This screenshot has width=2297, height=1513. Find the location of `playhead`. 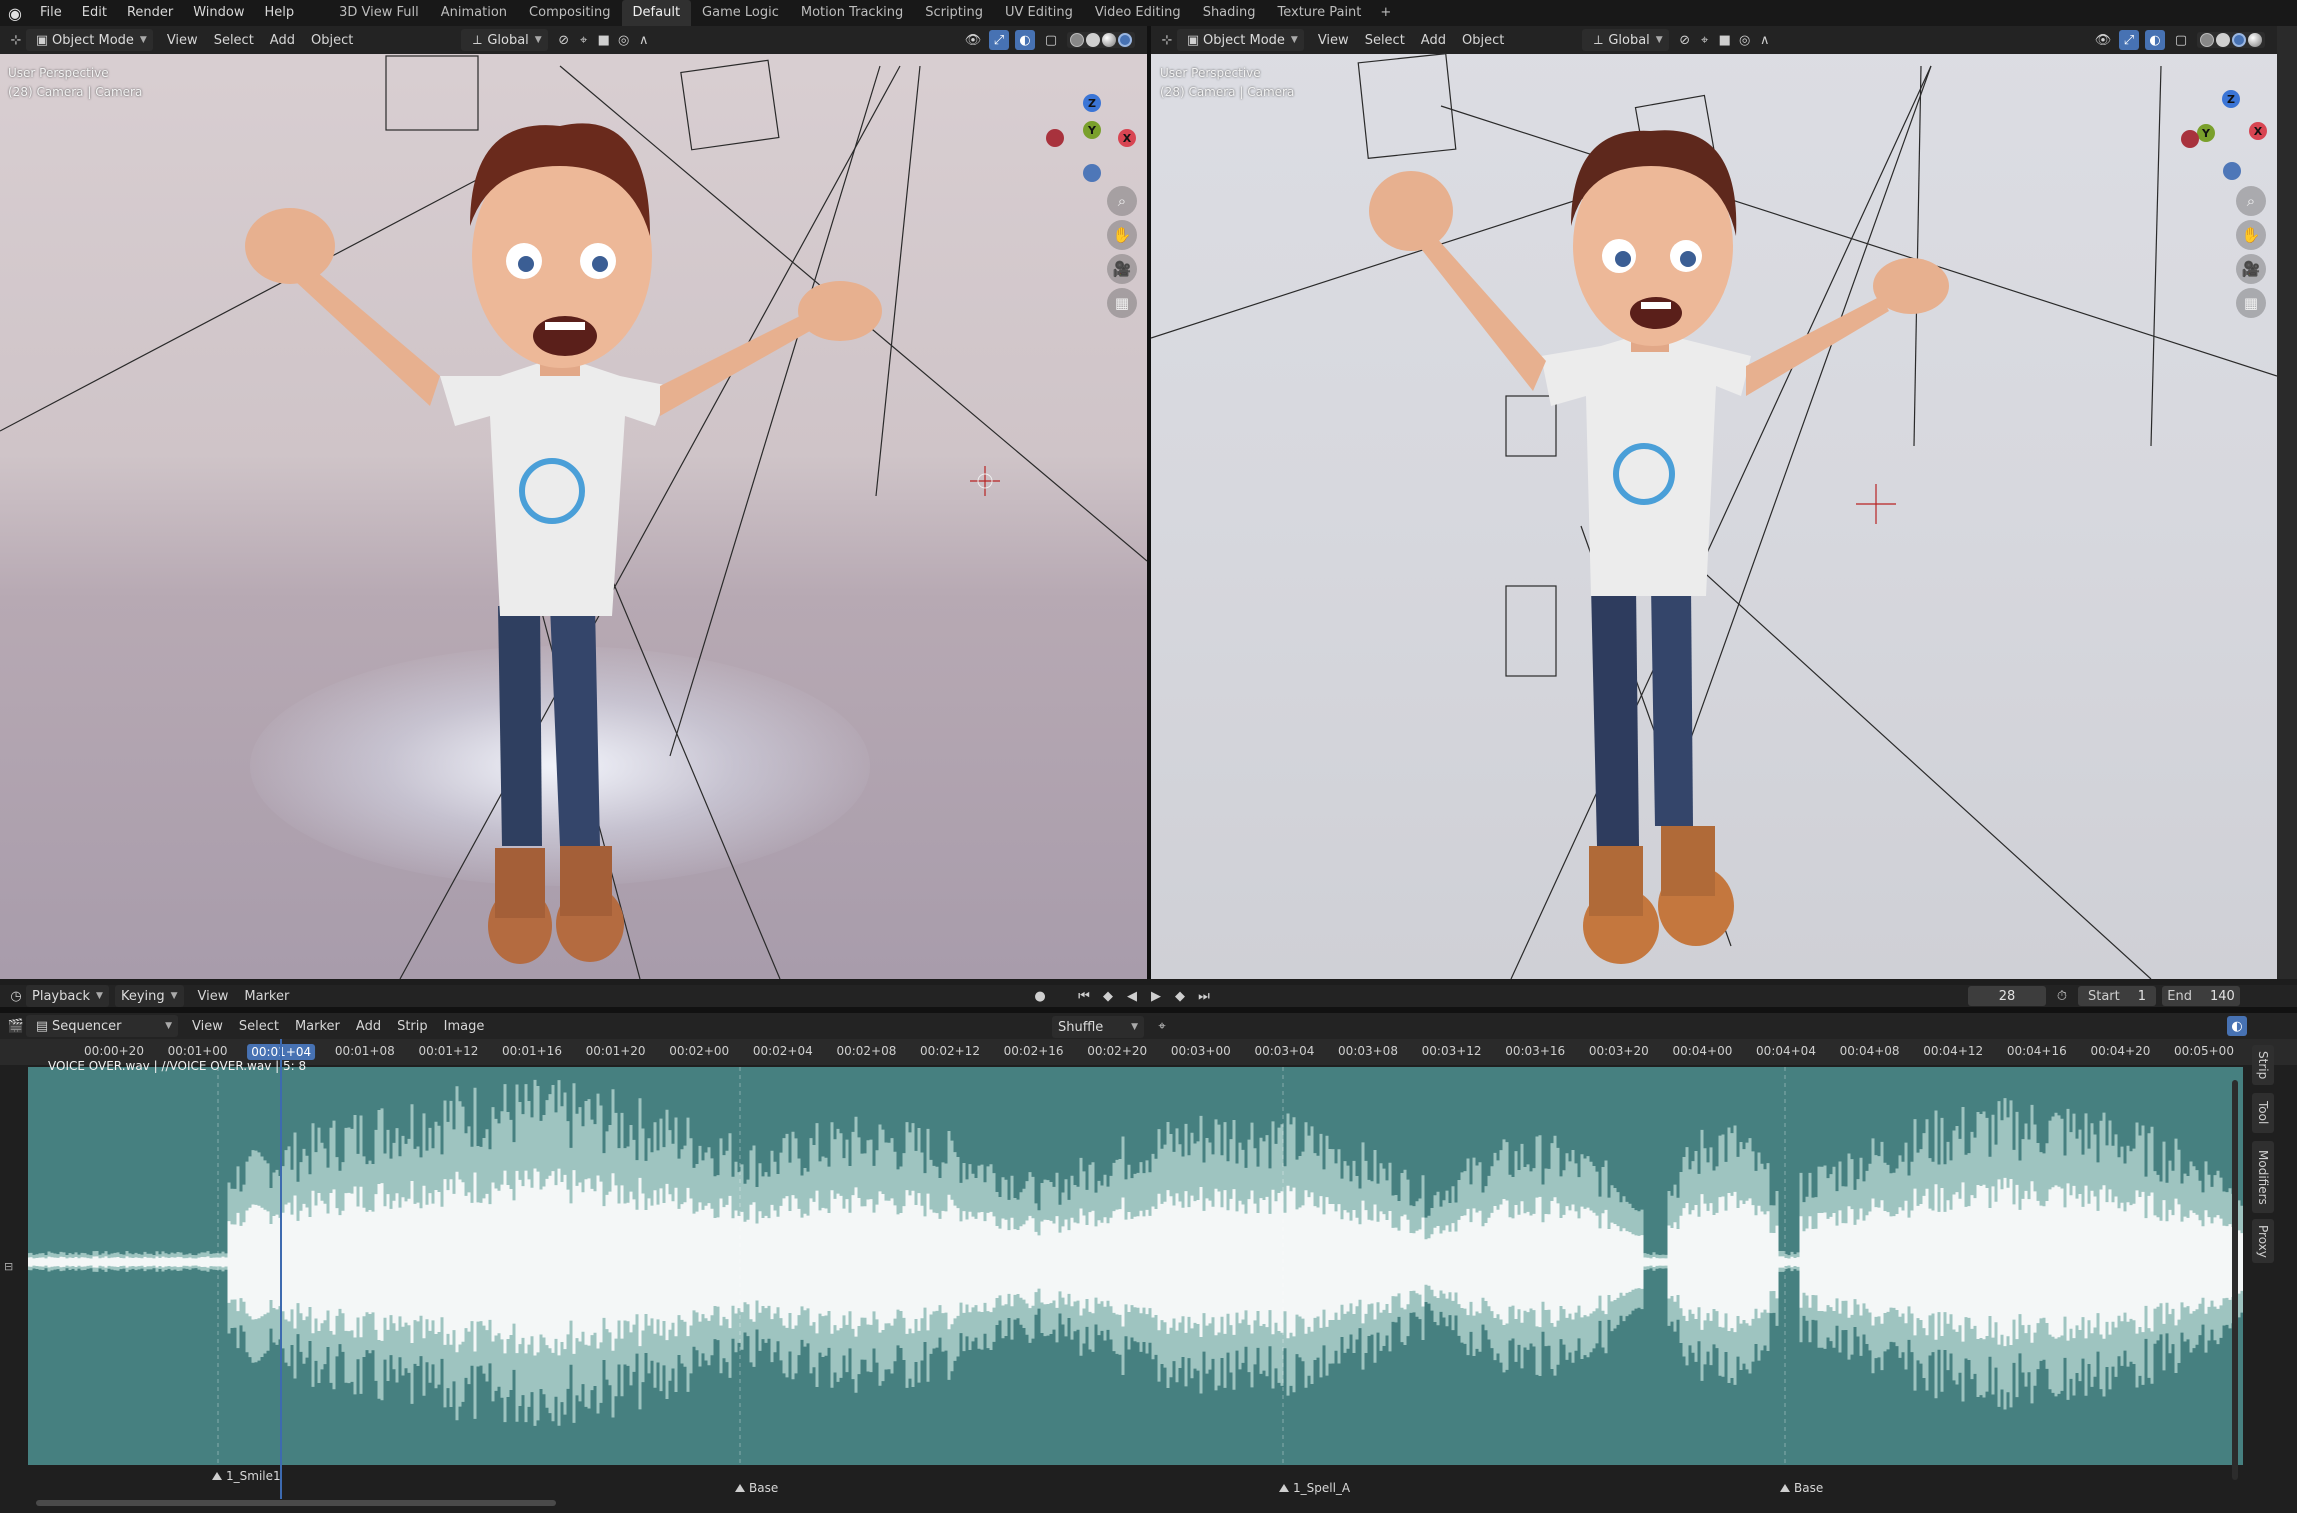

playhead is located at coordinates (281, 1269).